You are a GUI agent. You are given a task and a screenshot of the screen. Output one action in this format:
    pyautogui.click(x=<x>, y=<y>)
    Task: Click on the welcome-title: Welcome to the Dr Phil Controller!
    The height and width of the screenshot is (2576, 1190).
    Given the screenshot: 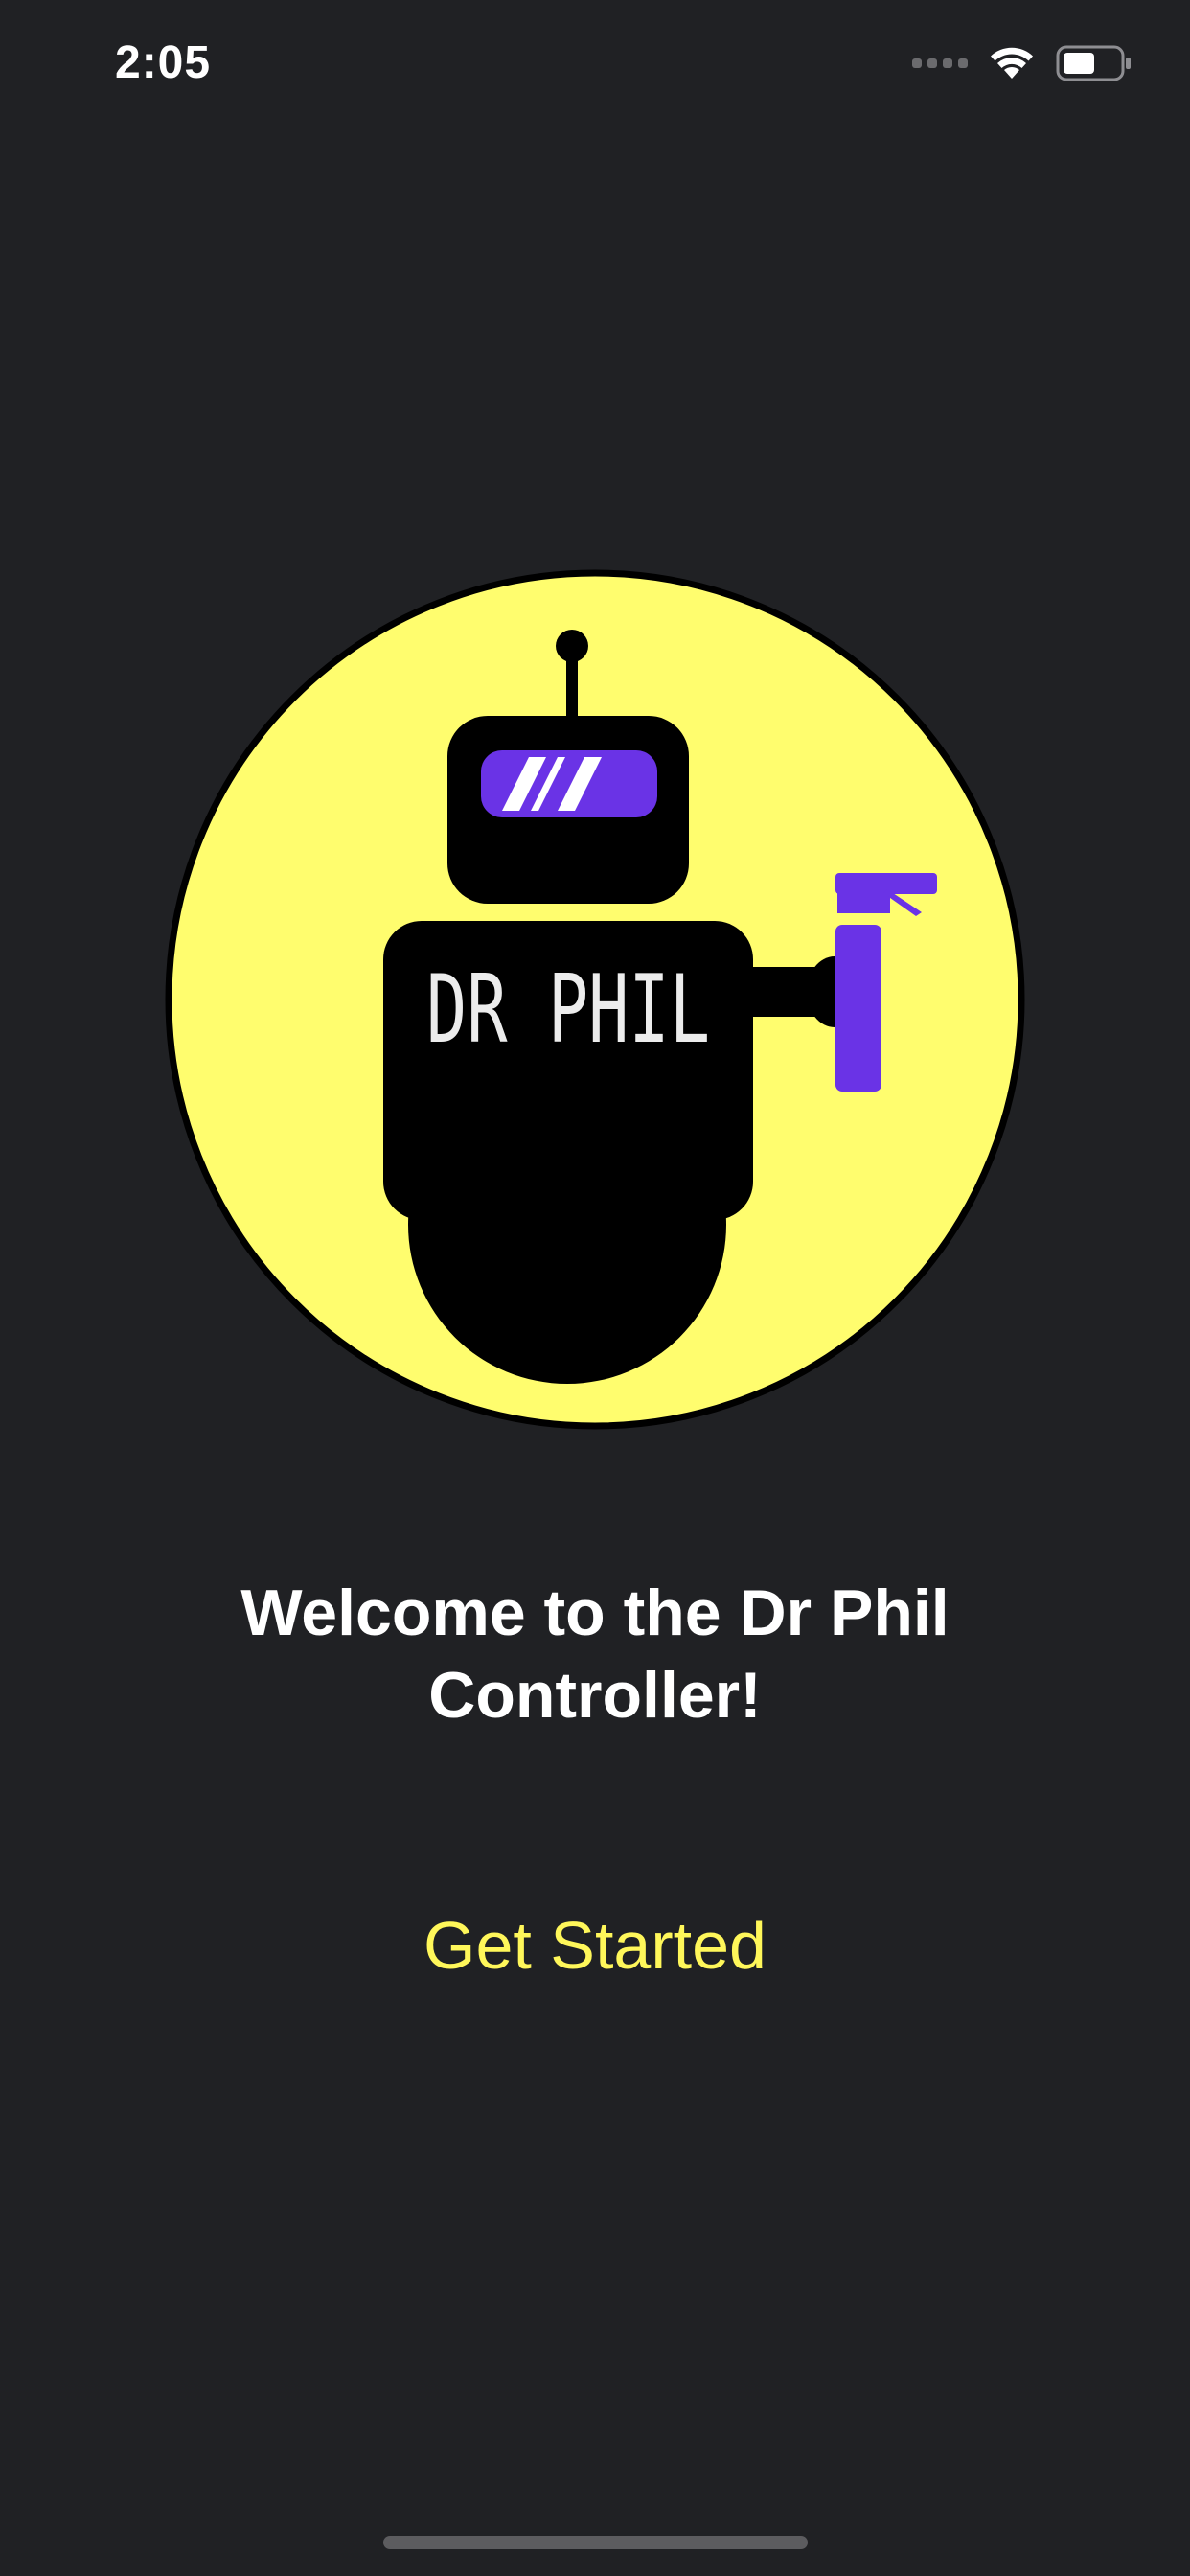 What is the action you would take?
    pyautogui.click(x=595, y=1654)
    